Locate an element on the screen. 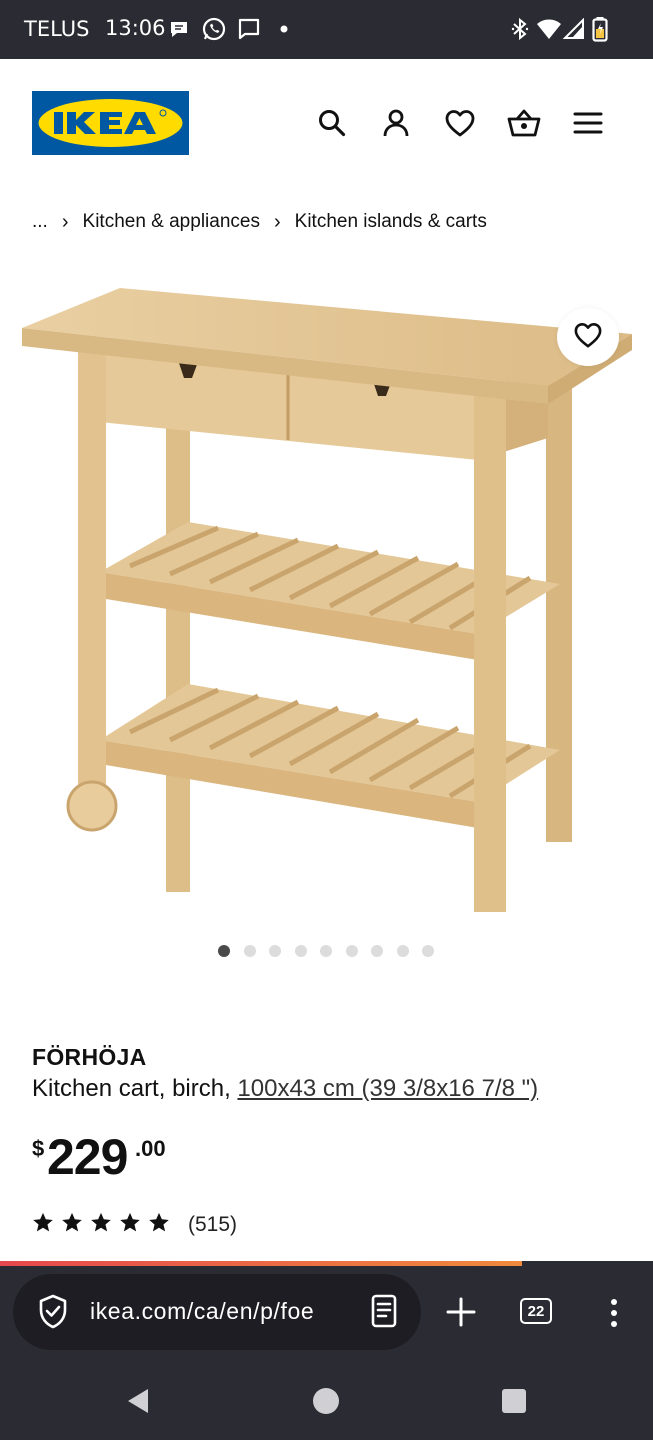  status-time: 13:06 is located at coordinates (135, 28).